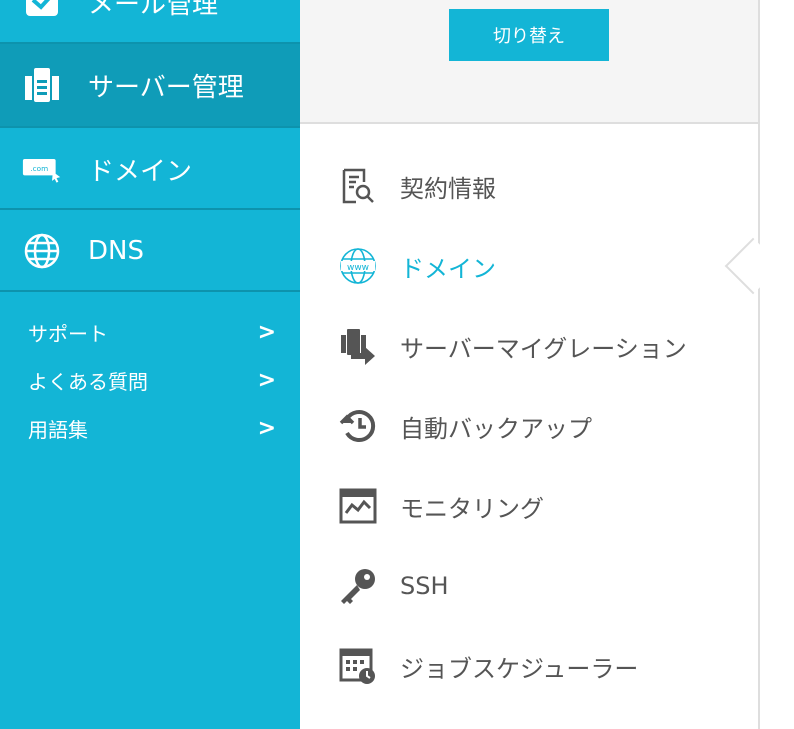  I want to click on menu-item-contract: 契約情報, so click(525, 186).